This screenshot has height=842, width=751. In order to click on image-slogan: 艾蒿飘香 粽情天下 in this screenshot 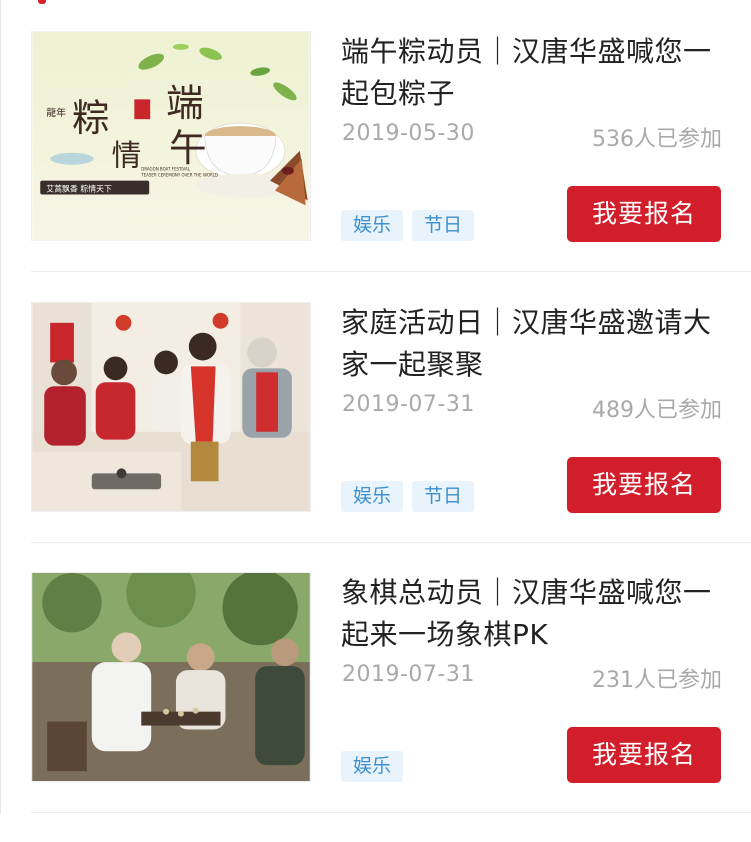, I will do `click(79, 188)`.